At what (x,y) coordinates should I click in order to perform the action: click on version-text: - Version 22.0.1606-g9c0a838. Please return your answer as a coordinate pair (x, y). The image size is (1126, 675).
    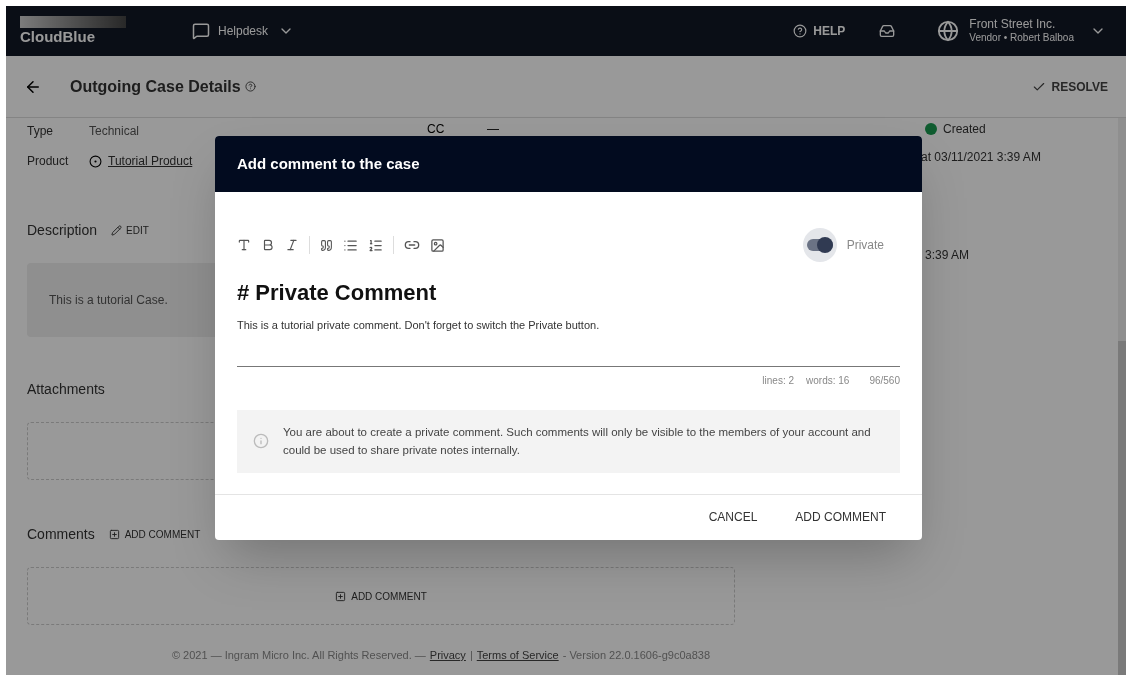
    Looking at the image, I should click on (636, 655).